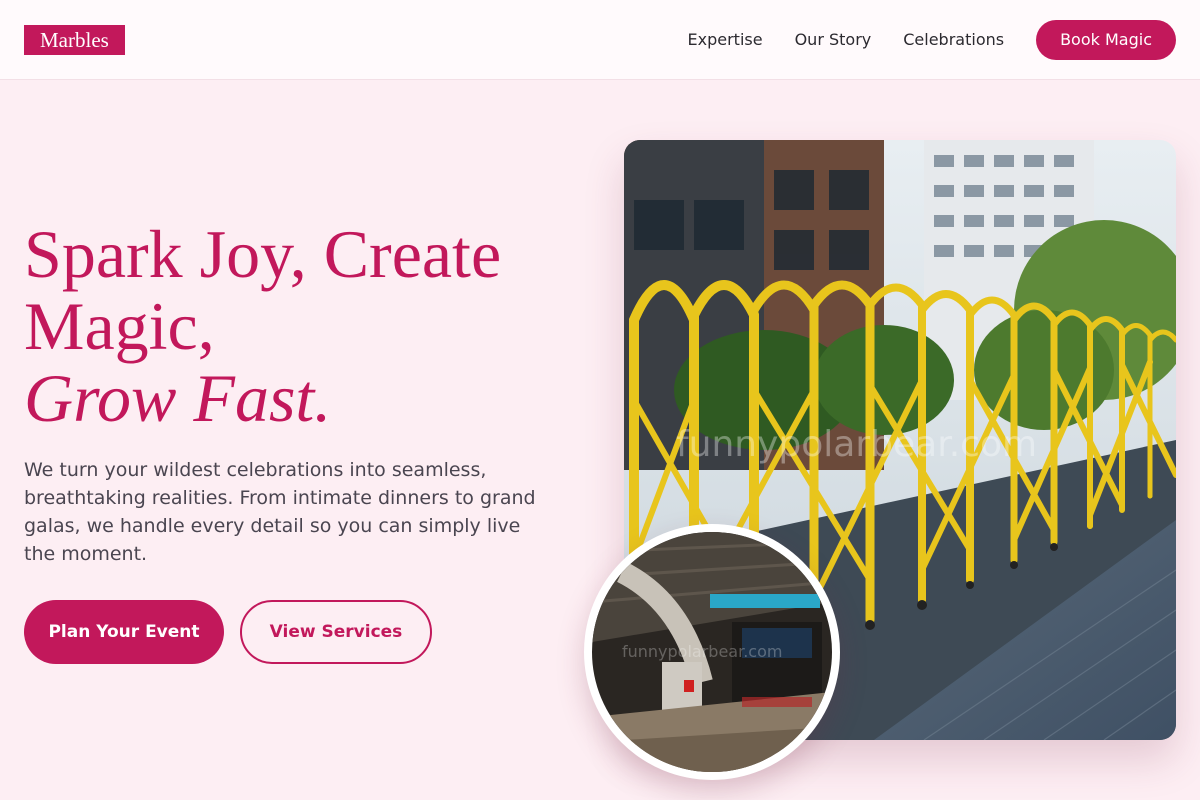 This screenshot has width=1200, height=800. I want to click on book-magic-button: Book Magic, so click(1106, 39).